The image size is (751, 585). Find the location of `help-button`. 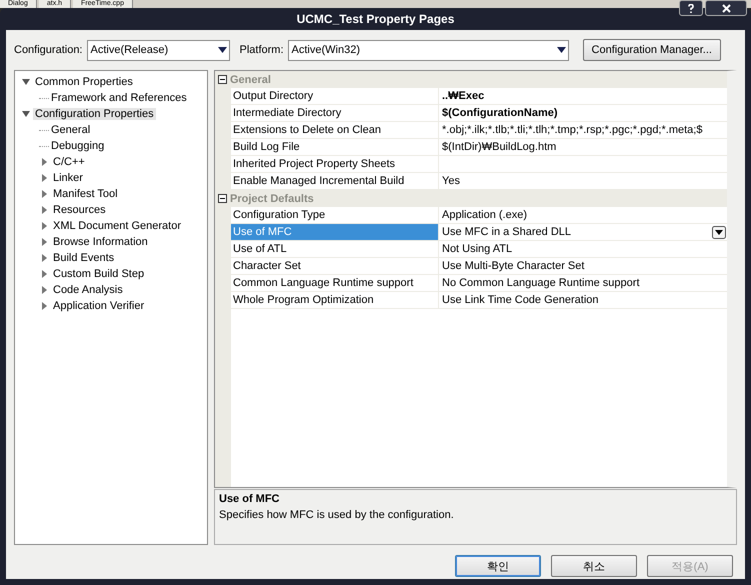

help-button is located at coordinates (691, 8).